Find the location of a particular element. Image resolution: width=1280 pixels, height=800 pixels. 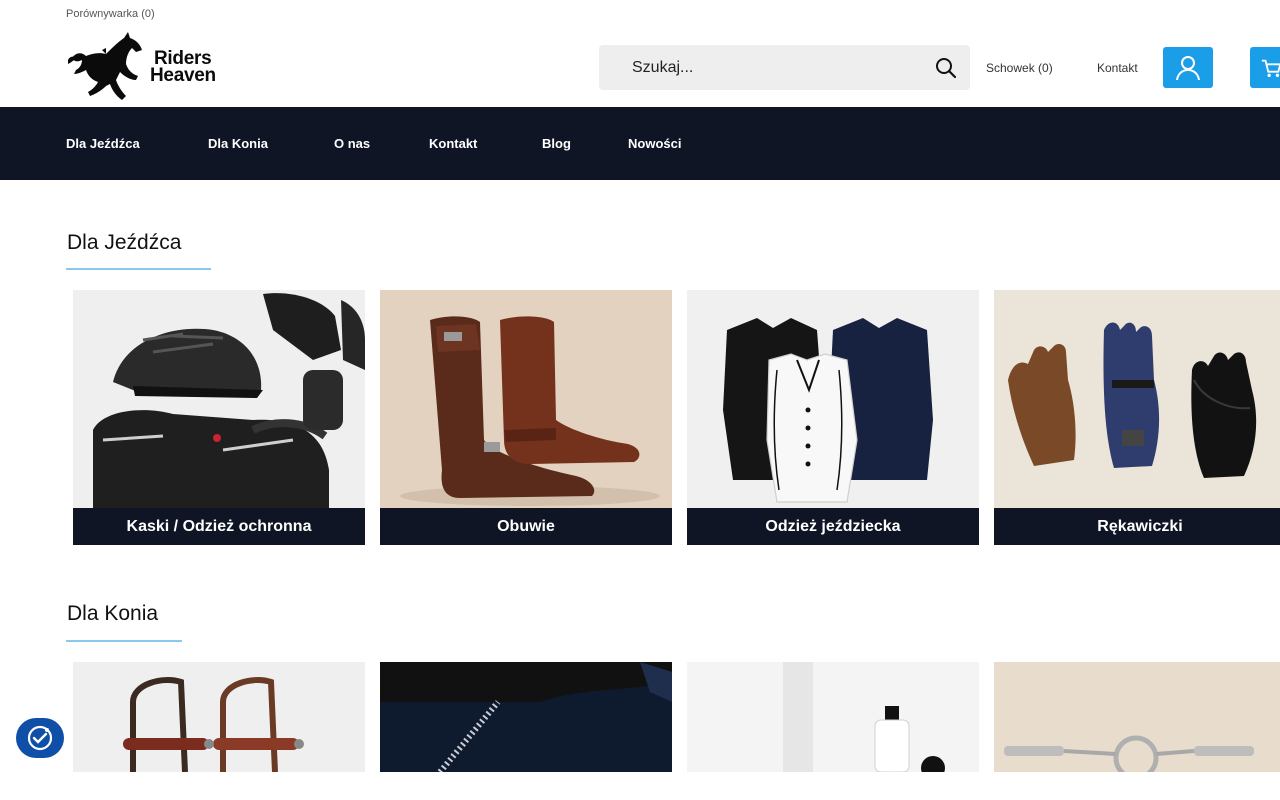

saddle-pad-image is located at coordinates (526, 717).